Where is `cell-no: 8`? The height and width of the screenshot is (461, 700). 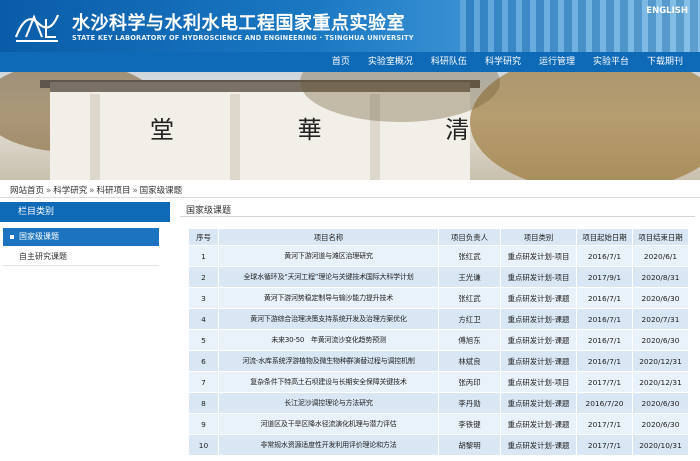 cell-no: 8 is located at coordinates (203, 403).